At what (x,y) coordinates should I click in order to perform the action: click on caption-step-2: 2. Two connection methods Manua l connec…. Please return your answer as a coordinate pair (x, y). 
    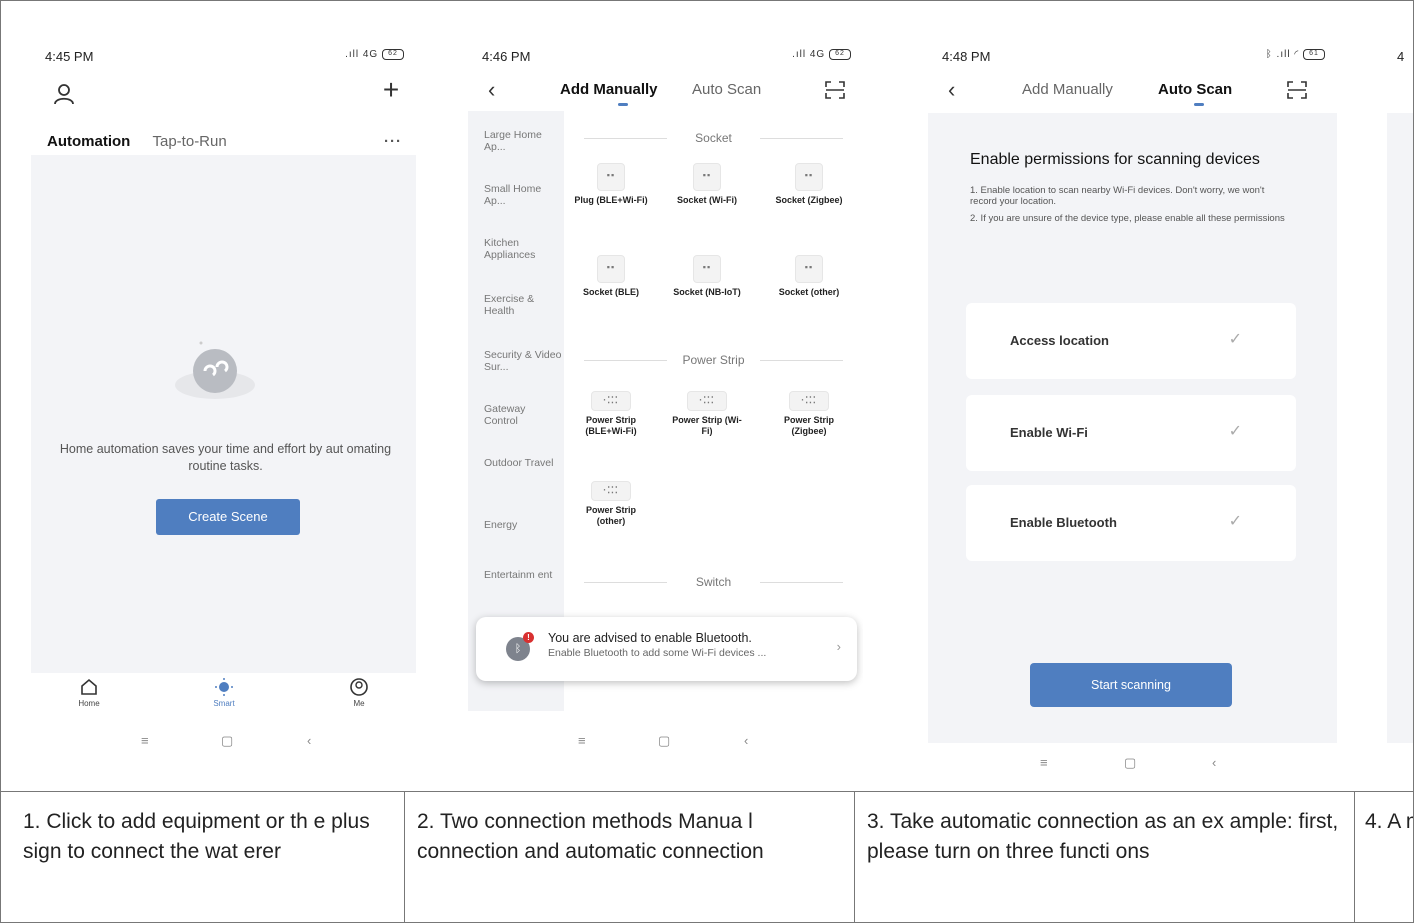
    Looking at the image, I should click on (590, 836).